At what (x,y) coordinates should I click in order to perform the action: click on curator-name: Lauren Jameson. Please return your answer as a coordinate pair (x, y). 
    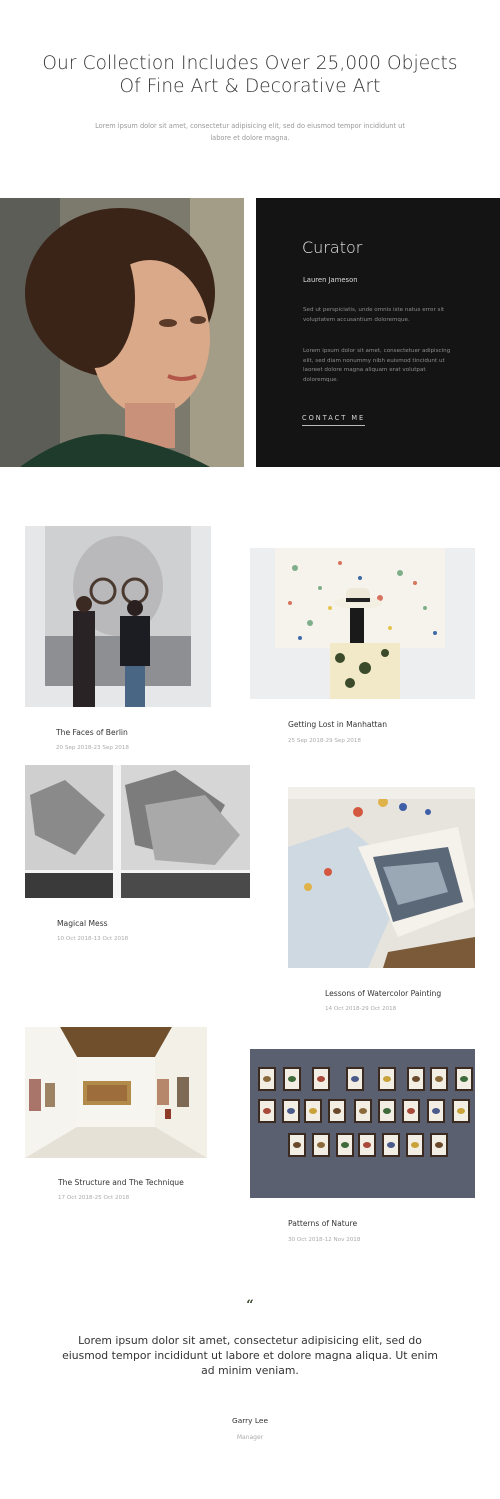
    Looking at the image, I should click on (330, 280).